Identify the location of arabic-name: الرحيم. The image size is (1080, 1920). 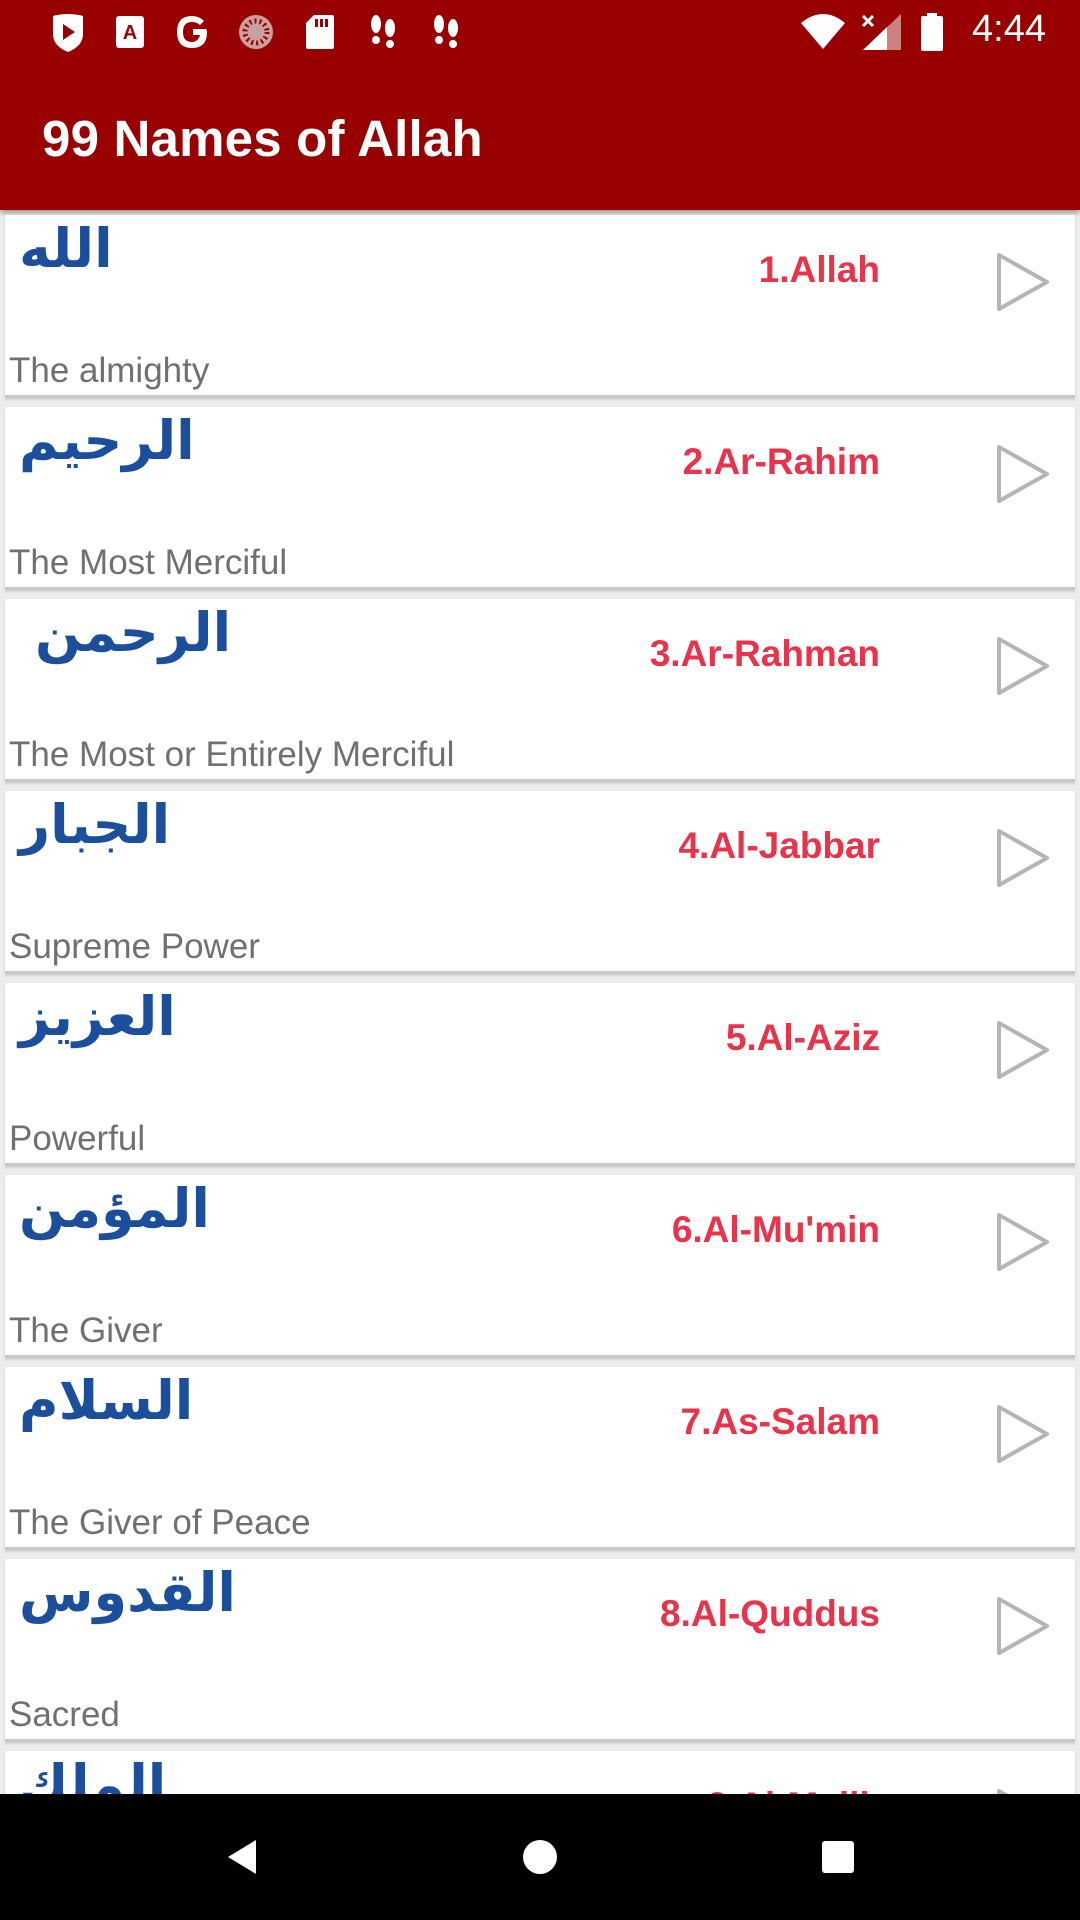
(107, 440).